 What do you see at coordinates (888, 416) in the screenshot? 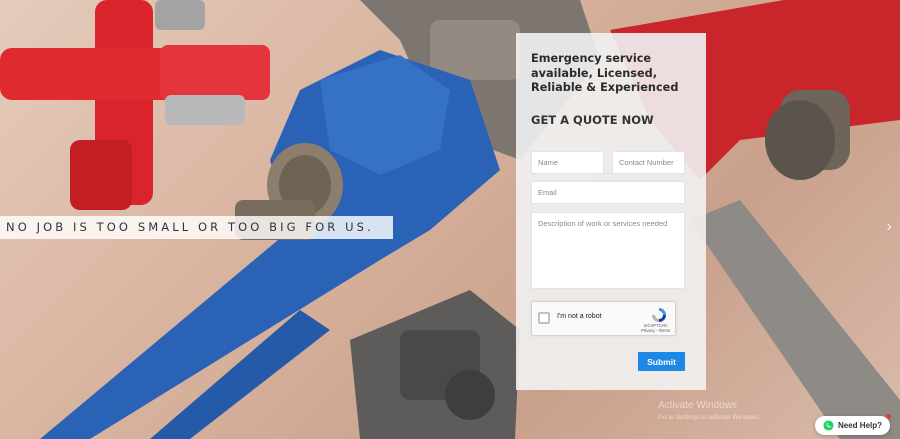
I see `notification-dot` at bounding box center [888, 416].